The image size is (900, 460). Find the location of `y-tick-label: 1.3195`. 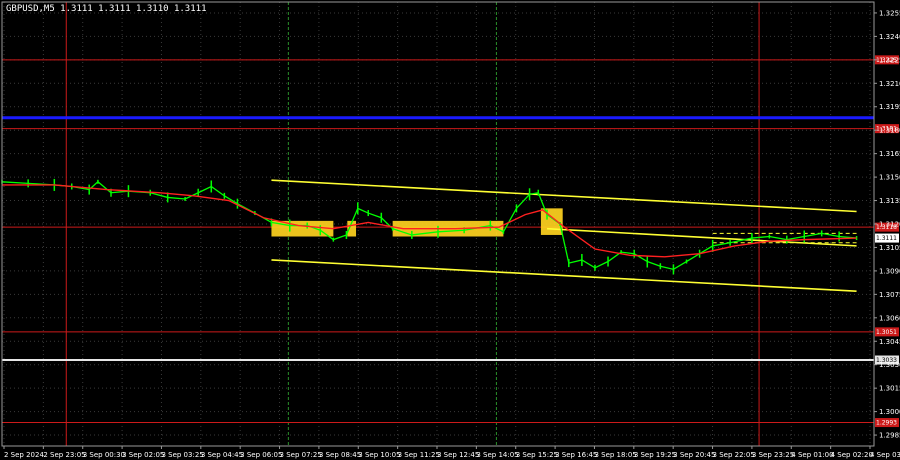

y-tick-label: 1.3195 is located at coordinates (889, 107).